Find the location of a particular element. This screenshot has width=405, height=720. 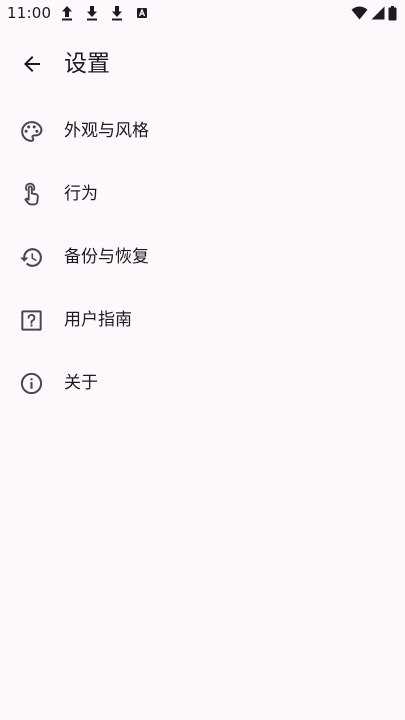

menu-item-label: 用户指南 is located at coordinates (98, 320).